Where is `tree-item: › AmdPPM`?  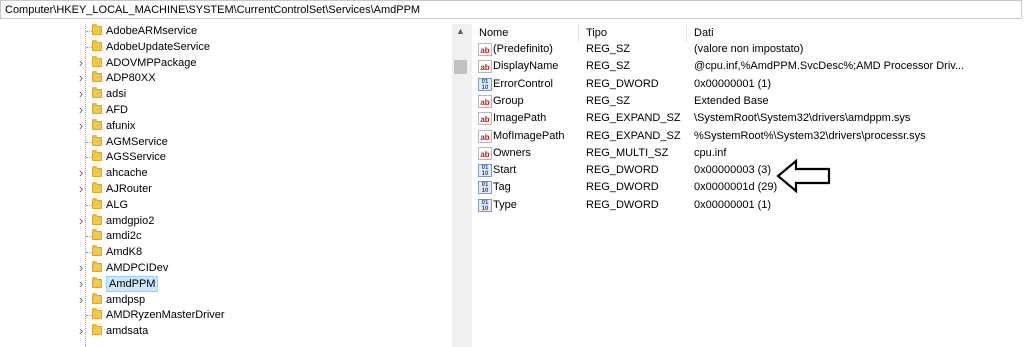 tree-item: › AmdPPM is located at coordinates (226, 283).